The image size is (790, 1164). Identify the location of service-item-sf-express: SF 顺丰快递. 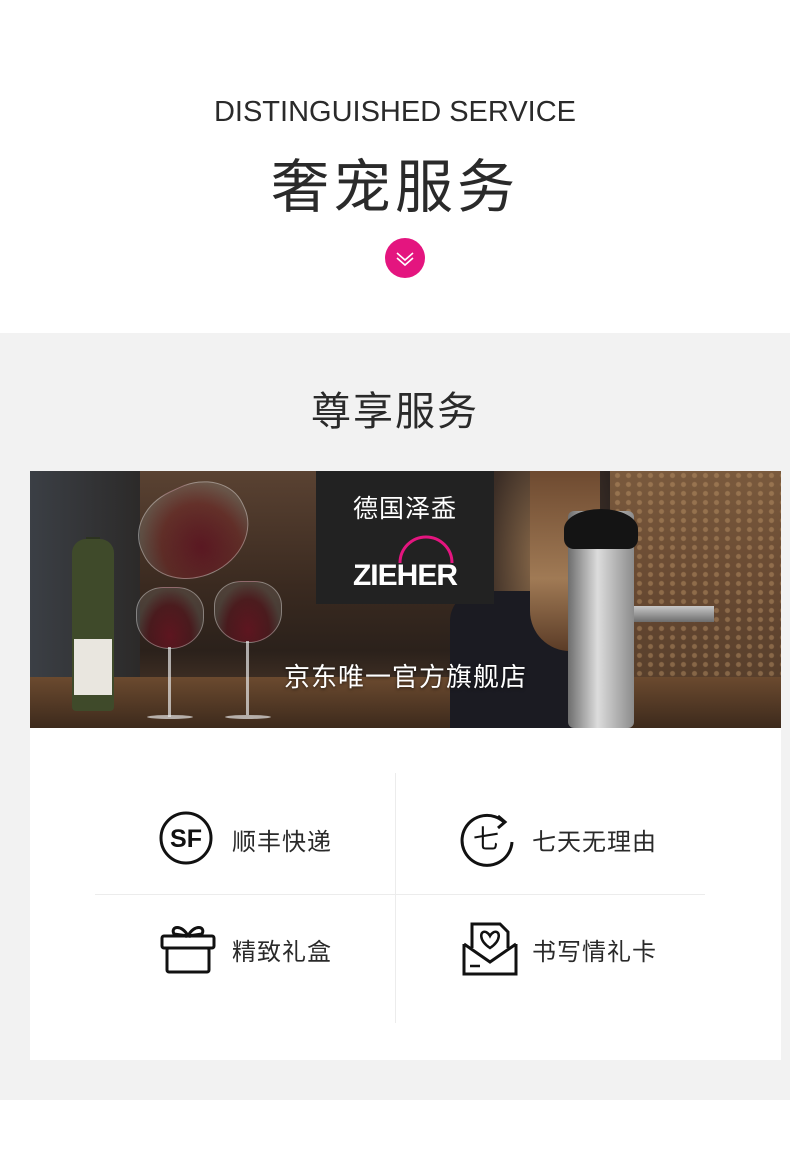
(288, 838).